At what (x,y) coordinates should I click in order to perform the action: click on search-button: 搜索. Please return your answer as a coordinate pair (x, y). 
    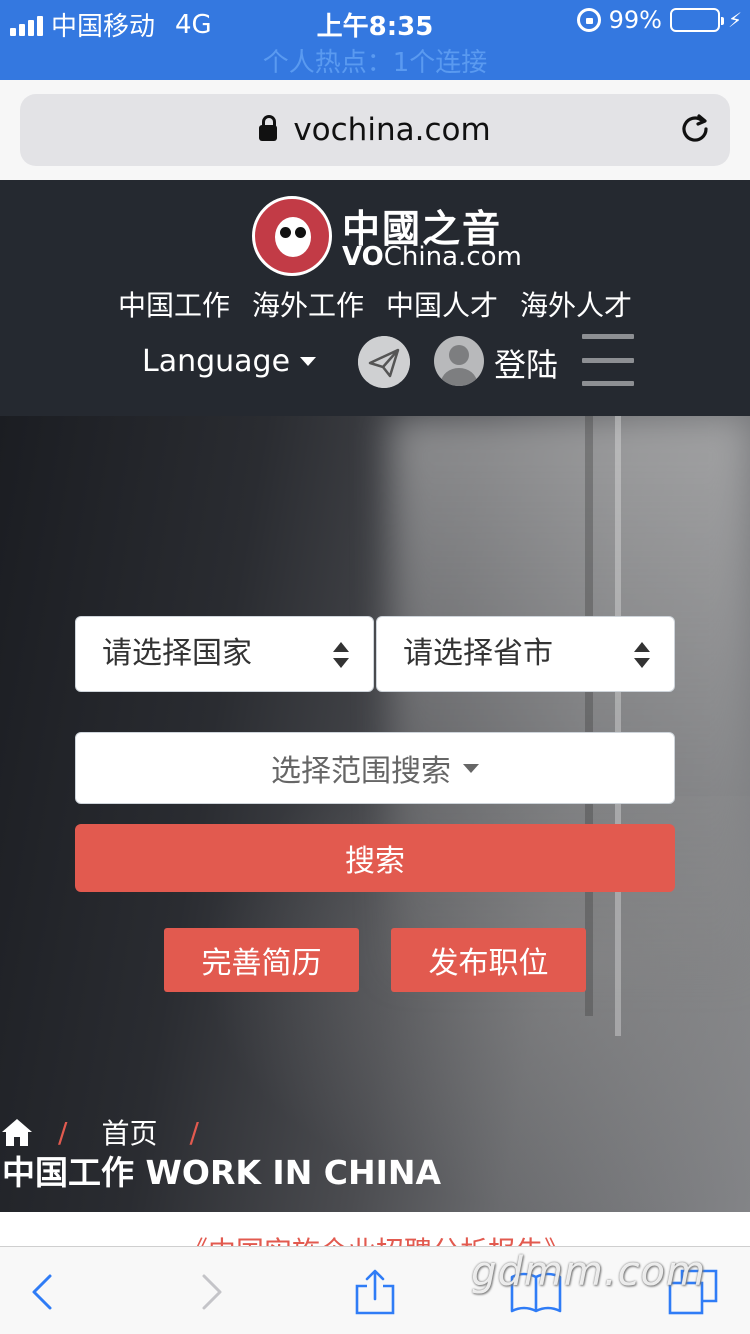
    Looking at the image, I should click on (375, 858).